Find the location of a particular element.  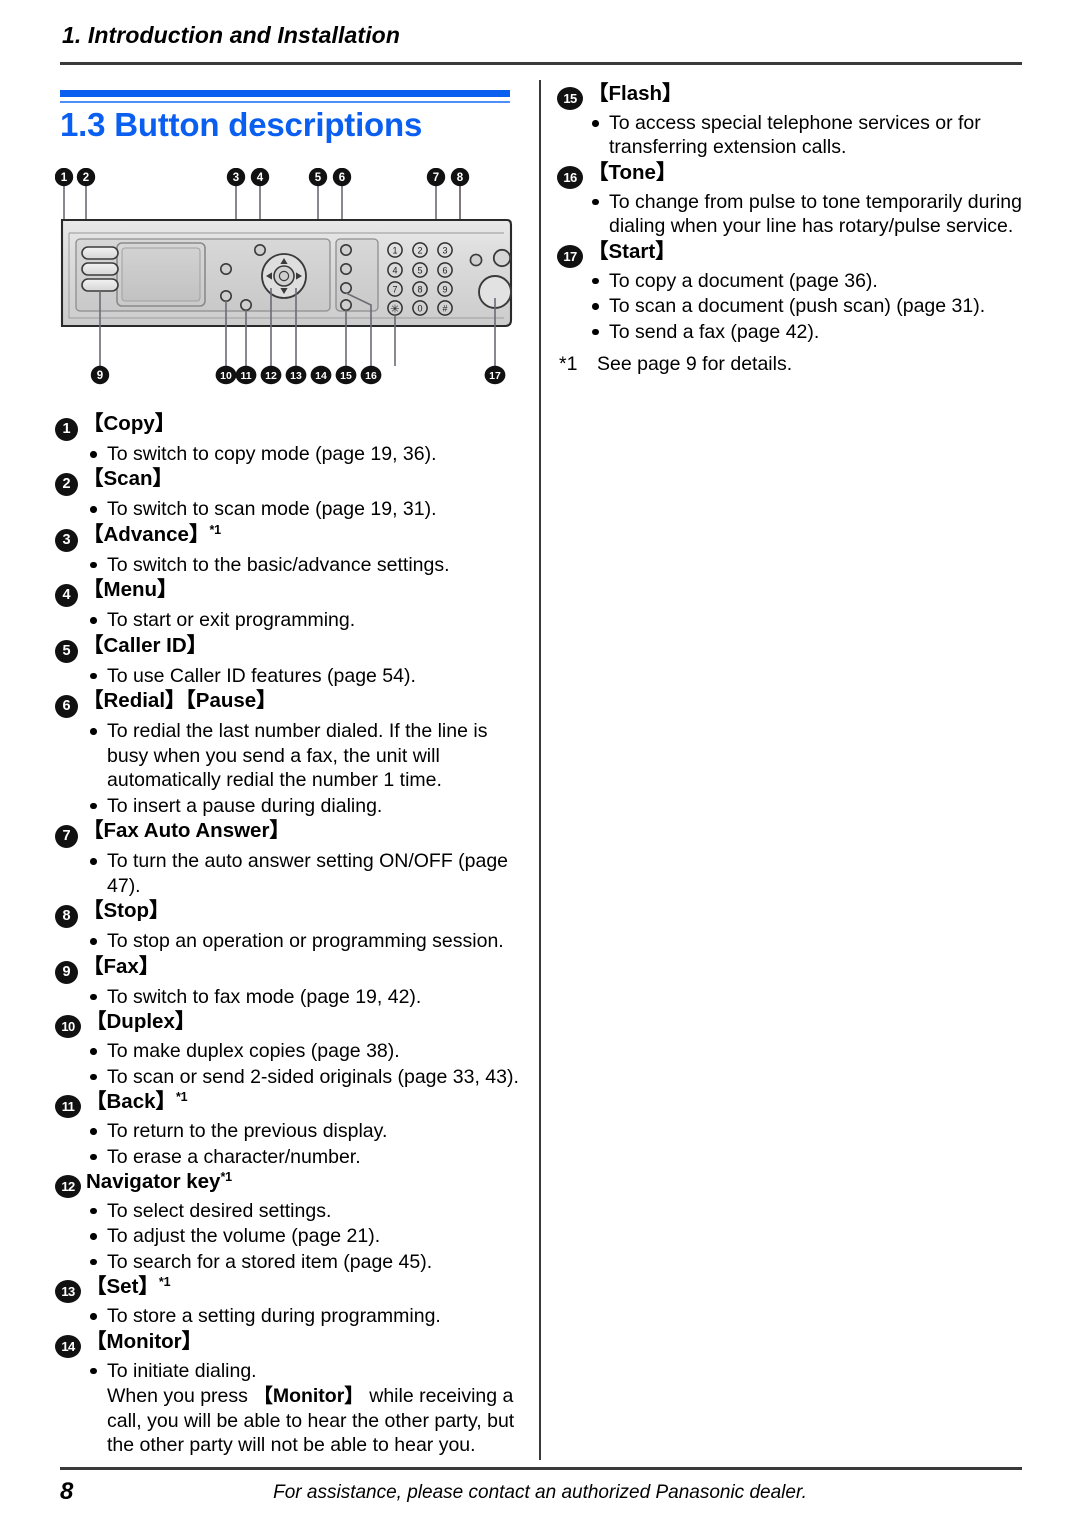

entry-heading: 6 【Redial】【Pause】 is located at coordinates (290, 704).